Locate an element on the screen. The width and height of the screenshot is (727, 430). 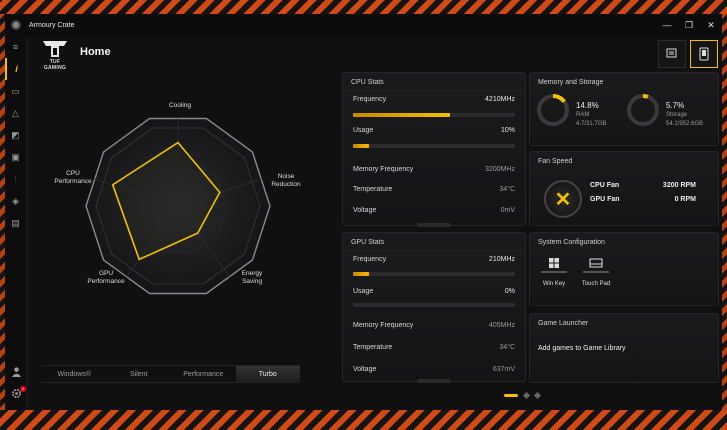
gpu-frequency-label: Frequency is located at coordinates (370, 259).